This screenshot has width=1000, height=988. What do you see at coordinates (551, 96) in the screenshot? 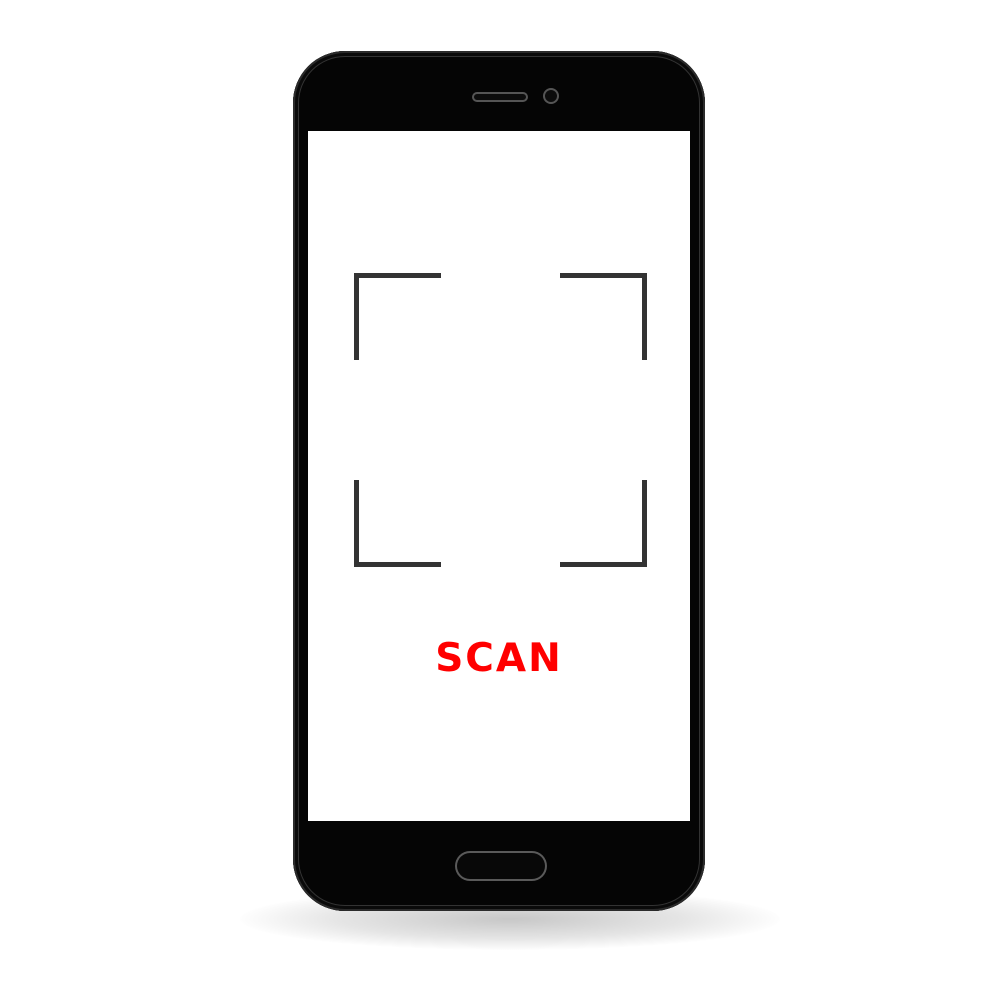
I see `front-camera-icon` at bounding box center [551, 96].